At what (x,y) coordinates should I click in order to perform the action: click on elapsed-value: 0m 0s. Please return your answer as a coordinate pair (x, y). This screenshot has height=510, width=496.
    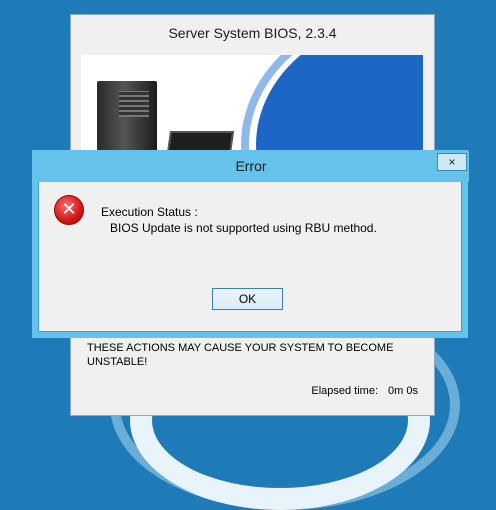
    Looking at the image, I should click on (403, 391).